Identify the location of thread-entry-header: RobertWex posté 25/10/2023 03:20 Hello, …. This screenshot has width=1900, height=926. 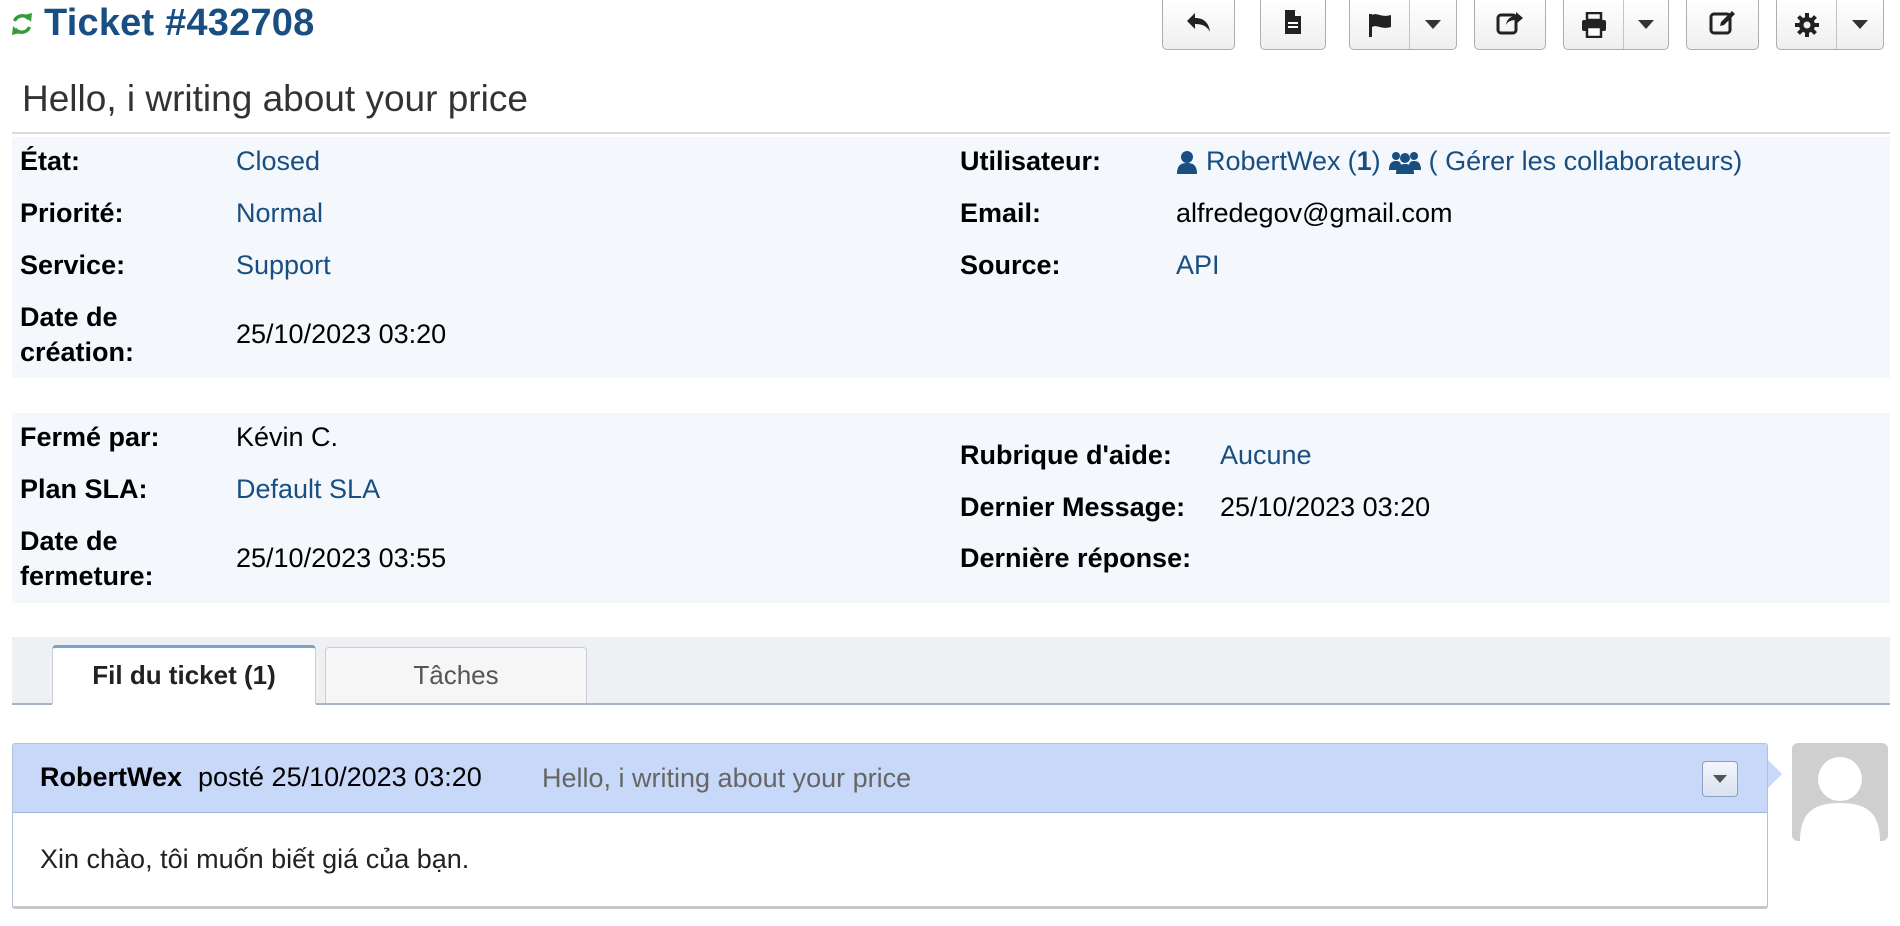
(890, 778).